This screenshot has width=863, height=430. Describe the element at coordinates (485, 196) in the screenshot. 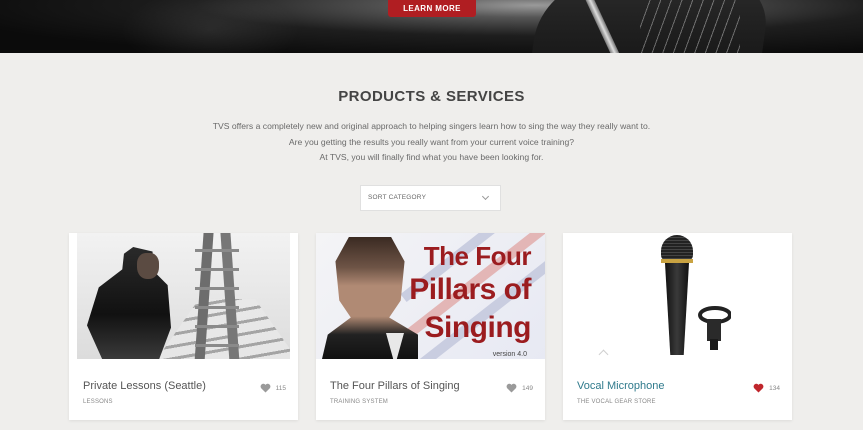

I see `chevron-down-icon` at that location.